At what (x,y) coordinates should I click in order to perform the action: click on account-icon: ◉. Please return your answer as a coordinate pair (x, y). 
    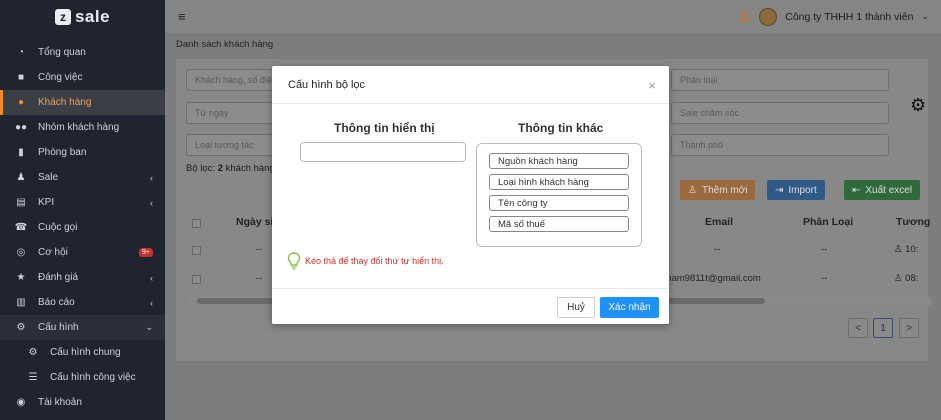
    Looking at the image, I should click on (21, 402).